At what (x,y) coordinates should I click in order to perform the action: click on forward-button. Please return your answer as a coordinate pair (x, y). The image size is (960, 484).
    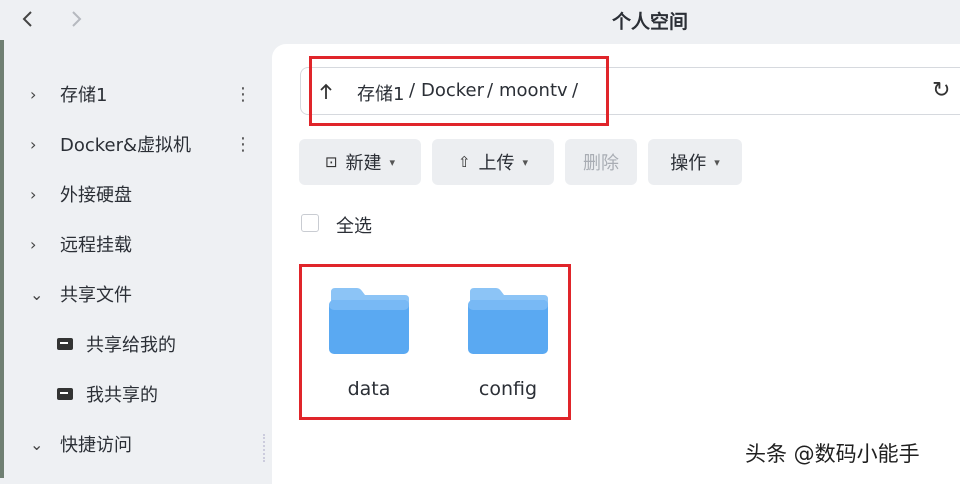
    Looking at the image, I should click on (76, 19).